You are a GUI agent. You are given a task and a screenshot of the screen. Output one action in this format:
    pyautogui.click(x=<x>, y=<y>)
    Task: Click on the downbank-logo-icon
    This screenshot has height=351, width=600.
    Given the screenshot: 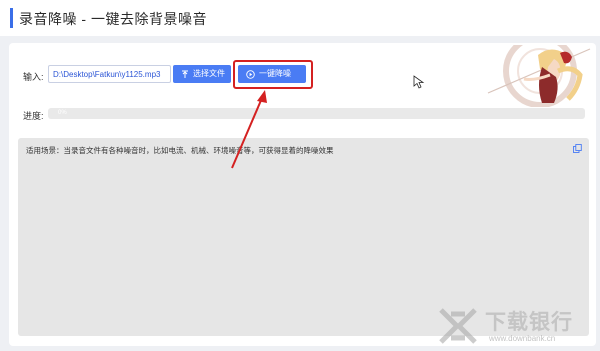 What is the action you would take?
    pyautogui.click(x=458, y=326)
    